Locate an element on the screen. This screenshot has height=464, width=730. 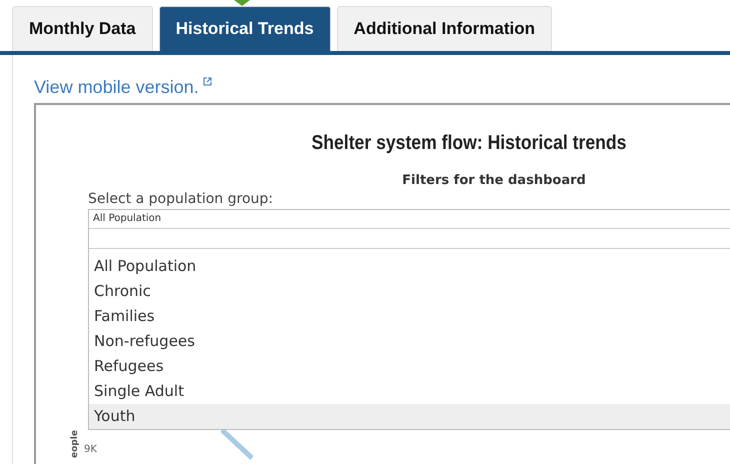
filters-heading: Filters for the dashboard is located at coordinates (494, 180).